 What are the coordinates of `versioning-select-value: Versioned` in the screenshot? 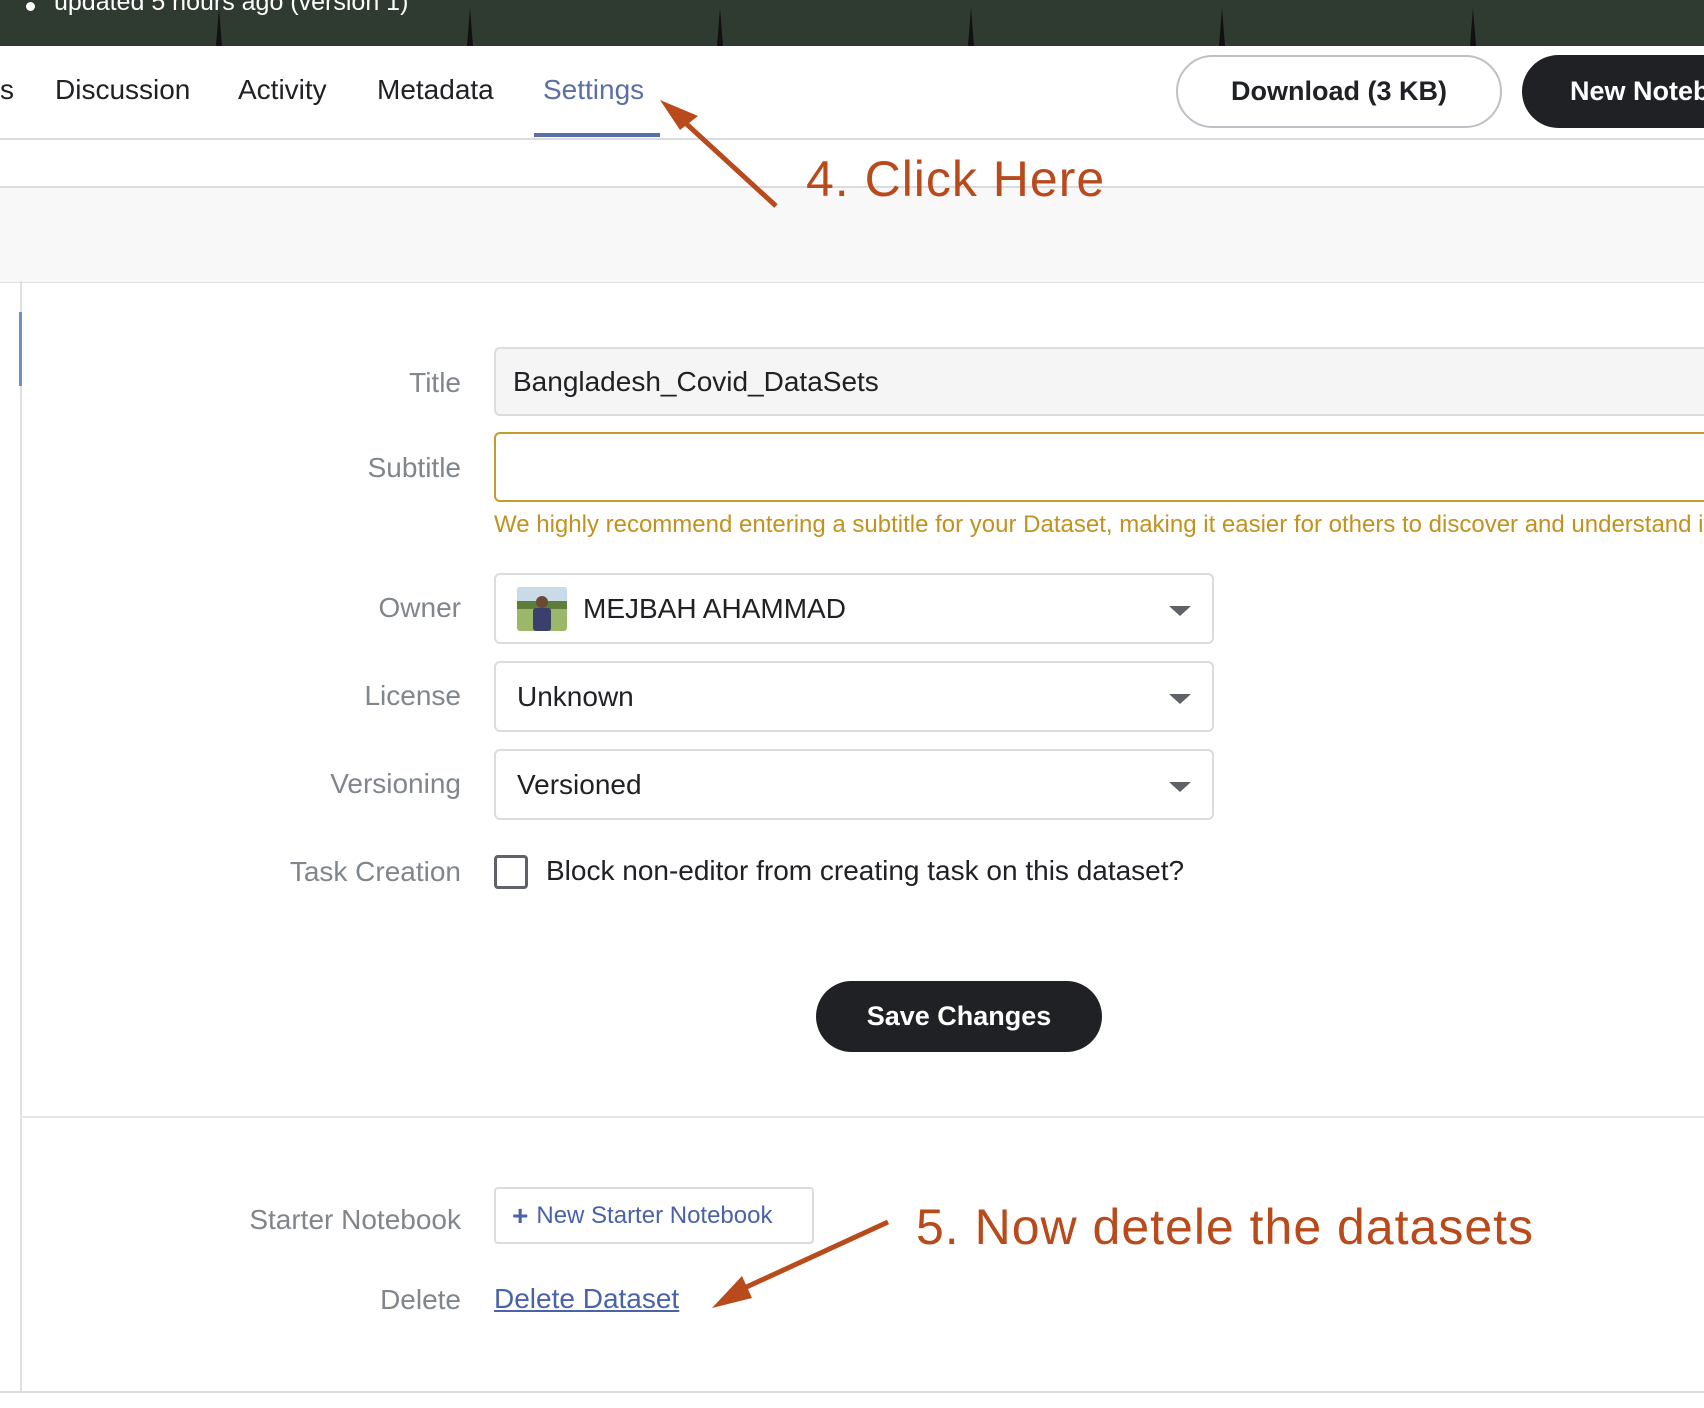 It's located at (579, 784).